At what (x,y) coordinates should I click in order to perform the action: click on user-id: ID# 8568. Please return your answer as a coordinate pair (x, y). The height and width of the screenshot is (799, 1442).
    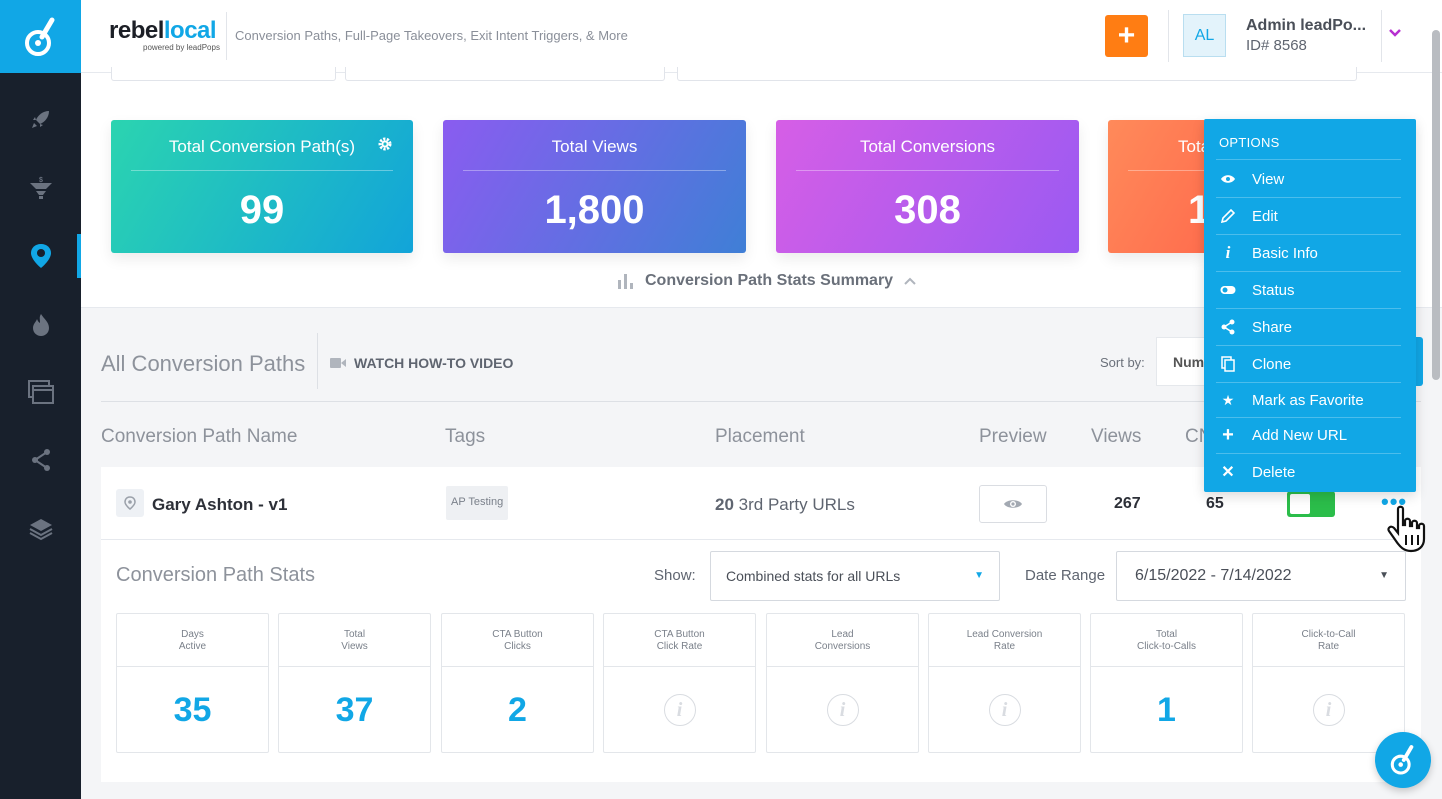
    Looking at the image, I should click on (1276, 45).